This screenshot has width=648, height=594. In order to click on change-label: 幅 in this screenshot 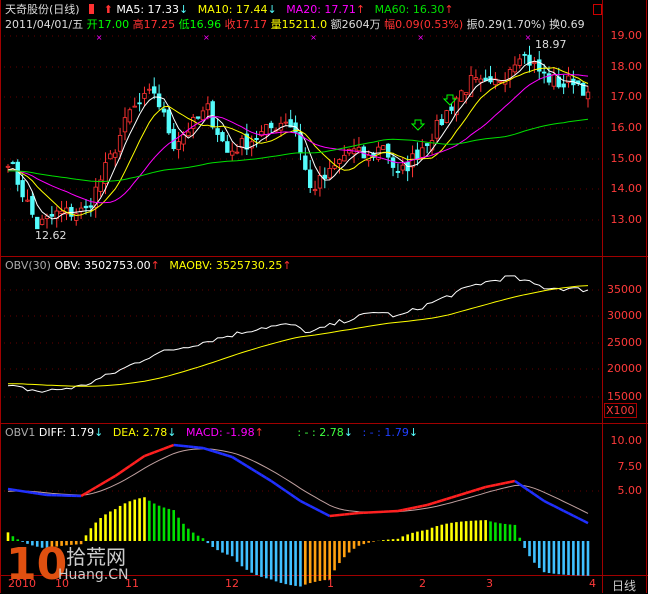, I will do `click(389, 24)`.